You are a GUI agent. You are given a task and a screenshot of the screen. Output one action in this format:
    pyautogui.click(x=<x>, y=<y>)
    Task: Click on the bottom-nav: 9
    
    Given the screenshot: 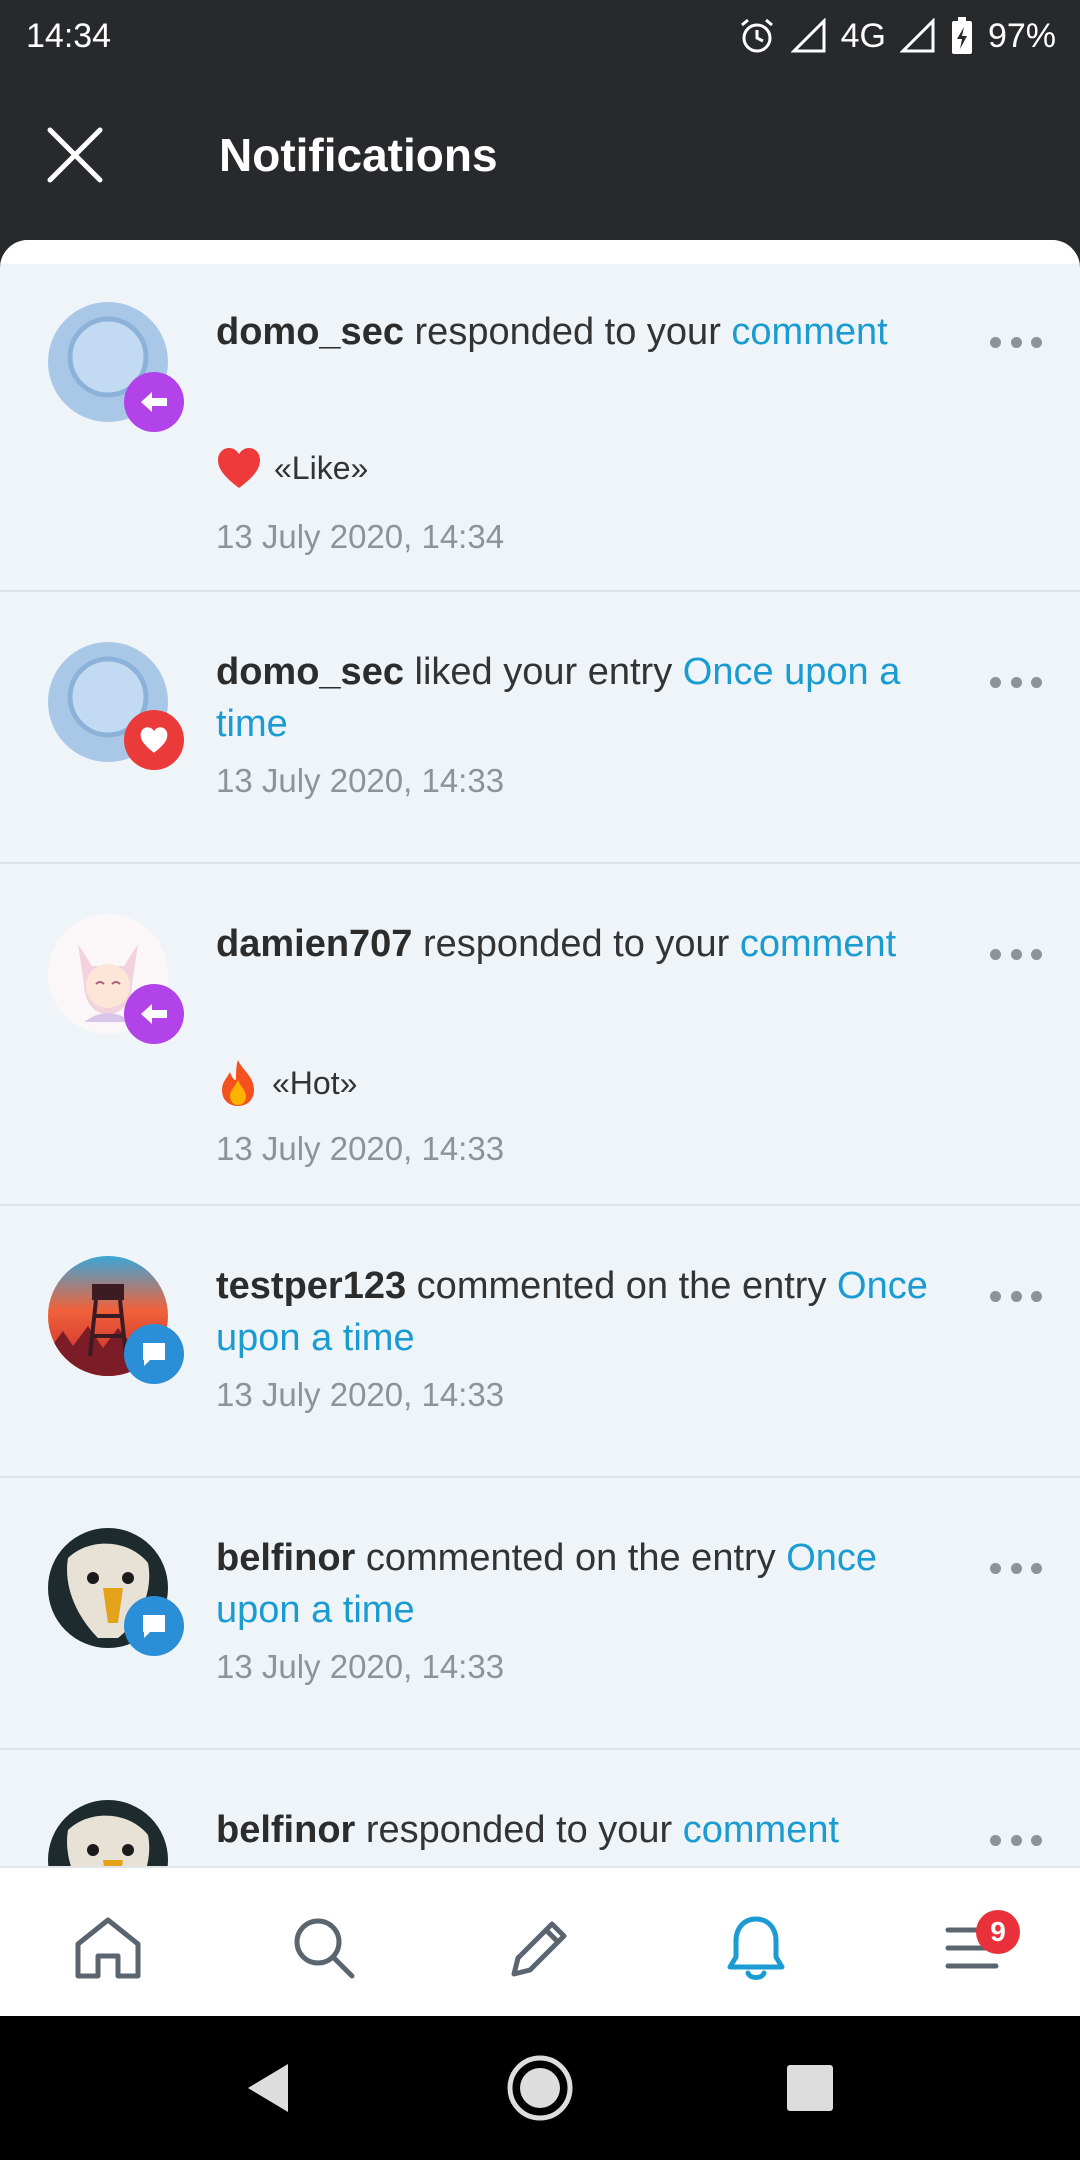 What is the action you would take?
    pyautogui.click(x=540, y=1941)
    